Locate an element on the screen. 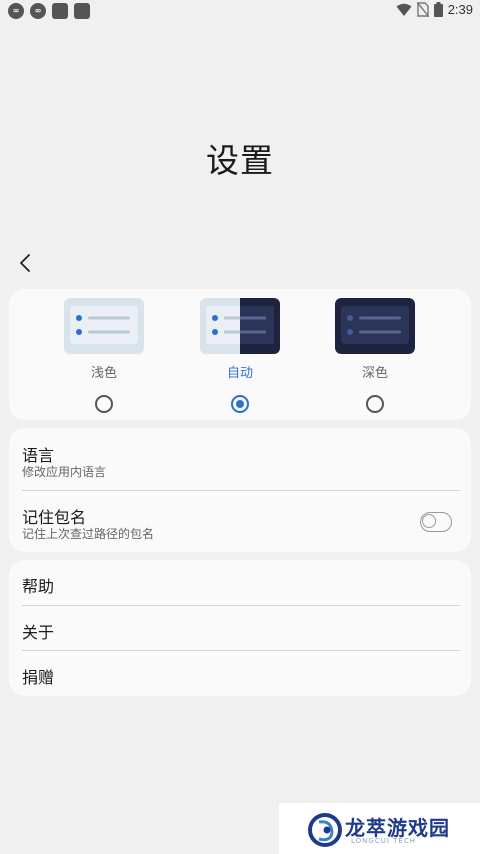 This screenshot has width=480, height=854. language-row: 语言 修改应用内语言 is located at coordinates (240, 459).